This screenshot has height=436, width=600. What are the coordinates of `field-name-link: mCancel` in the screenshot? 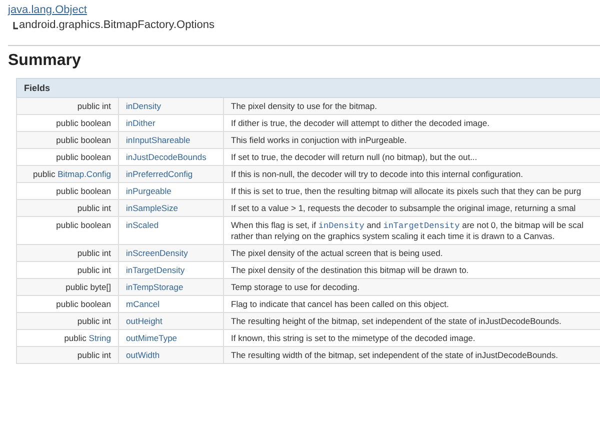 It's located at (143, 304).